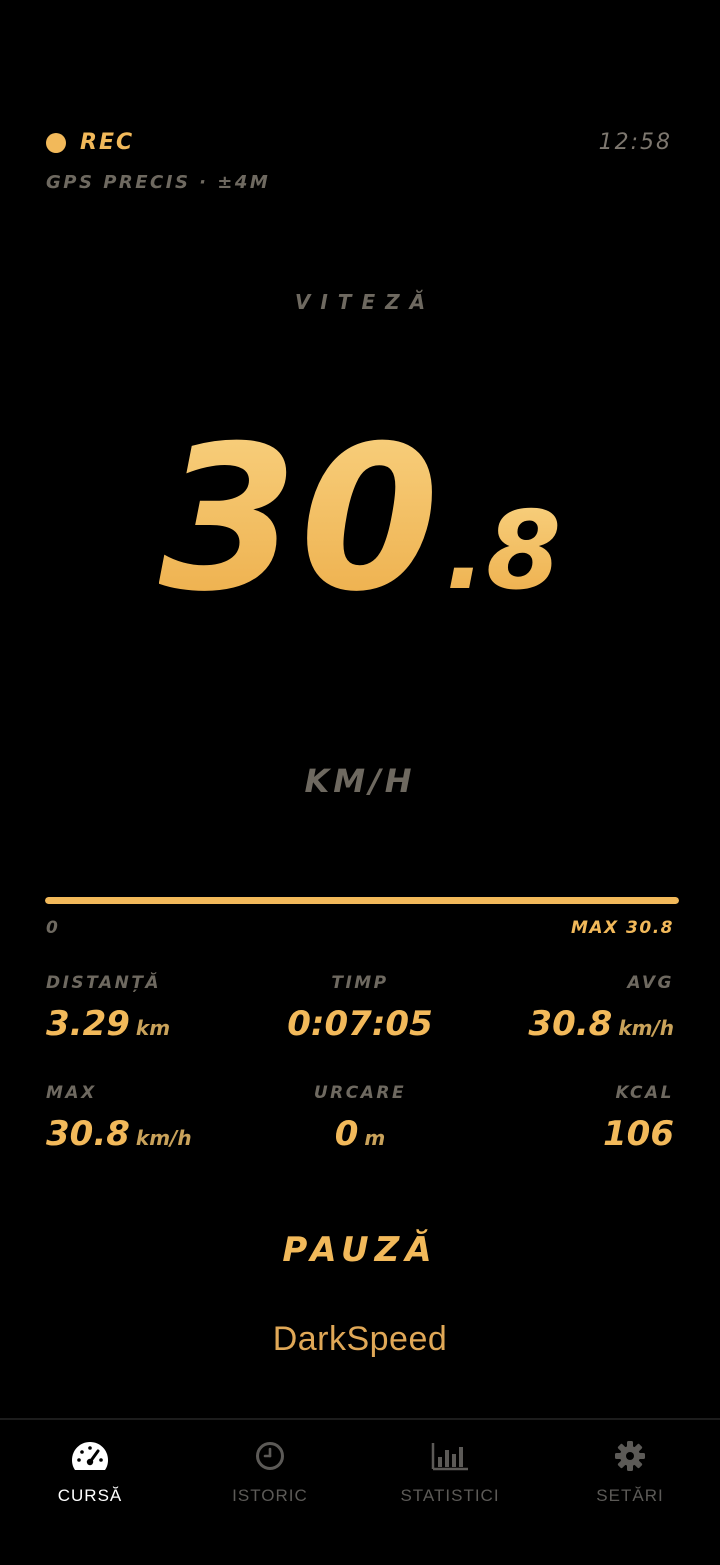 The image size is (720, 1565). What do you see at coordinates (450, 1495) in the screenshot?
I see `nav-label-statistici: STATISTICI` at bounding box center [450, 1495].